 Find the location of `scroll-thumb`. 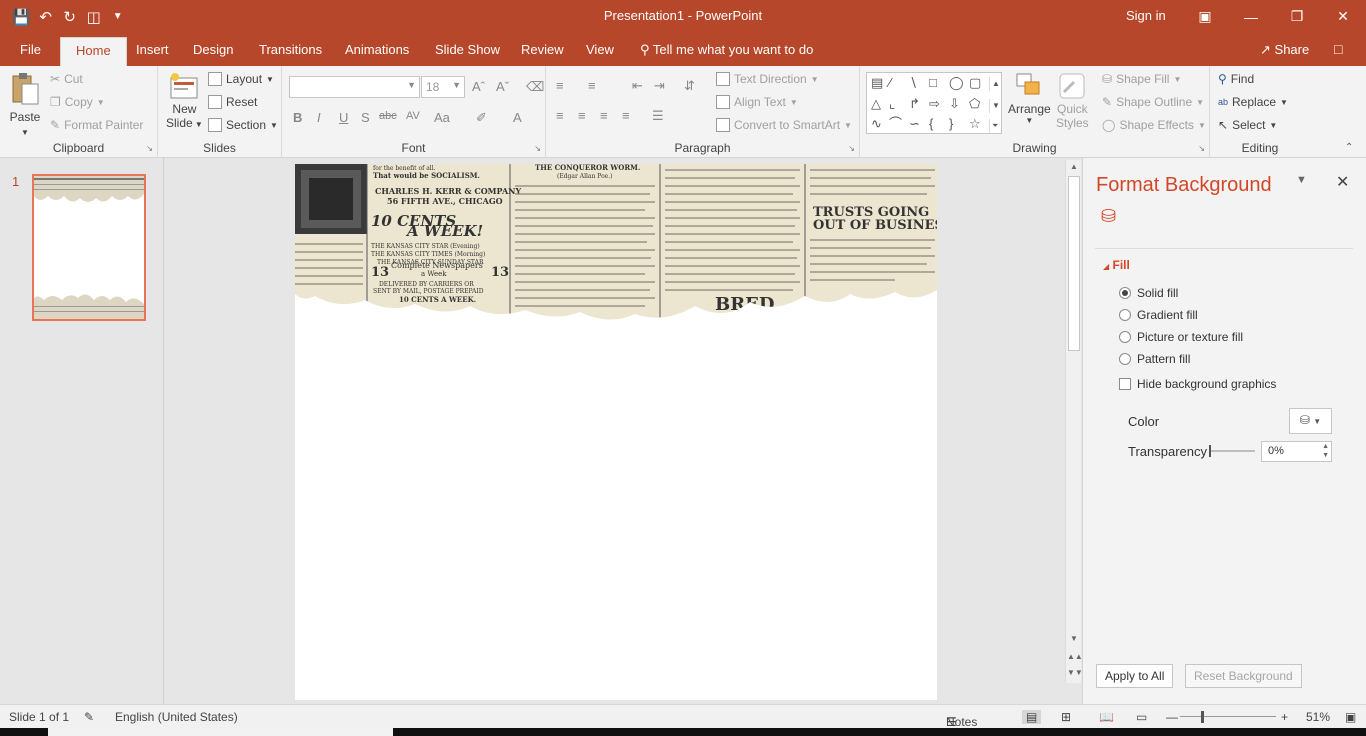

scroll-thumb is located at coordinates (1074, 263).